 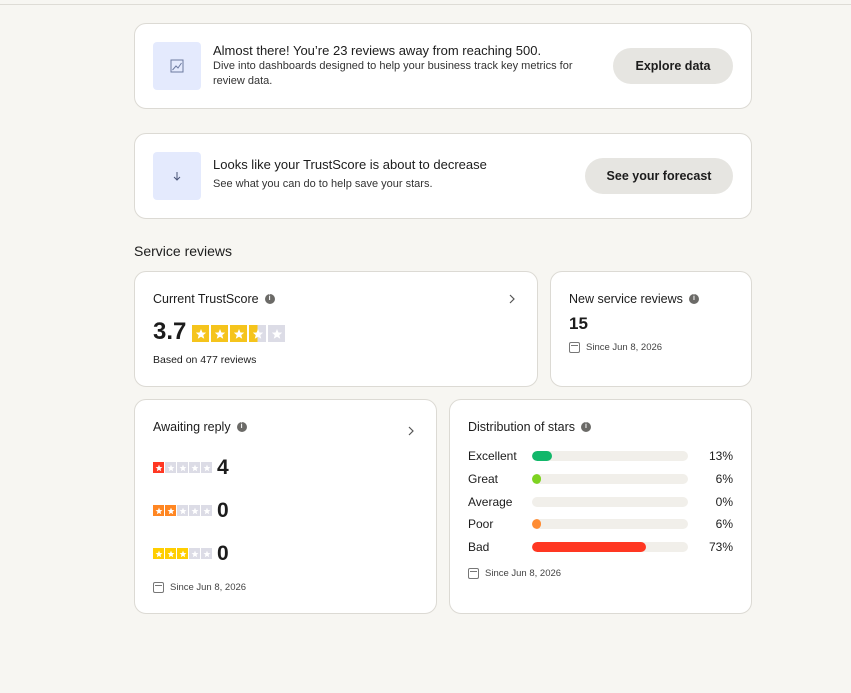 I want to click on distribution-row-label: Average, so click(x=490, y=502).